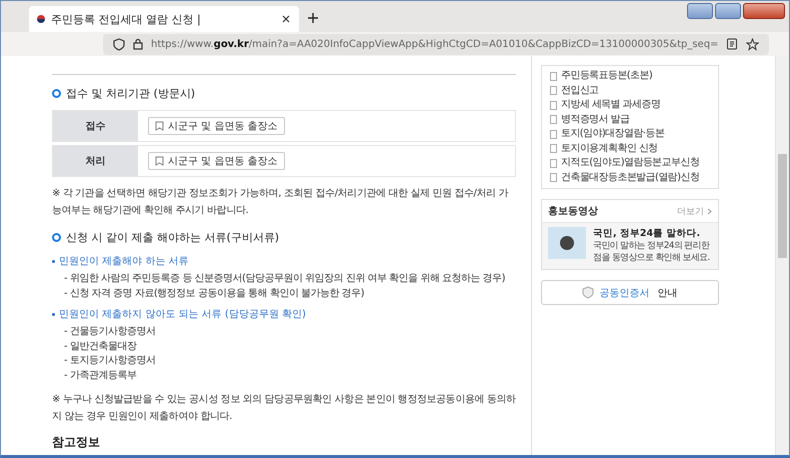 This screenshot has width=790, height=458. Describe the element at coordinates (76, 442) in the screenshot. I see `reference-heading: 참고정보` at that location.